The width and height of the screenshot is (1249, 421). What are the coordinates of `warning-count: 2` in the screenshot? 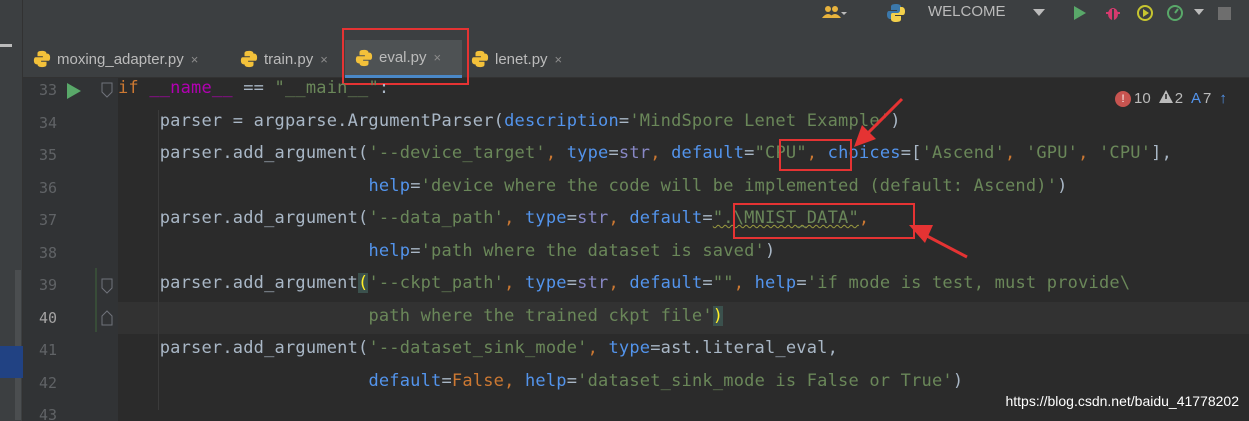 It's located at (1179, 98).